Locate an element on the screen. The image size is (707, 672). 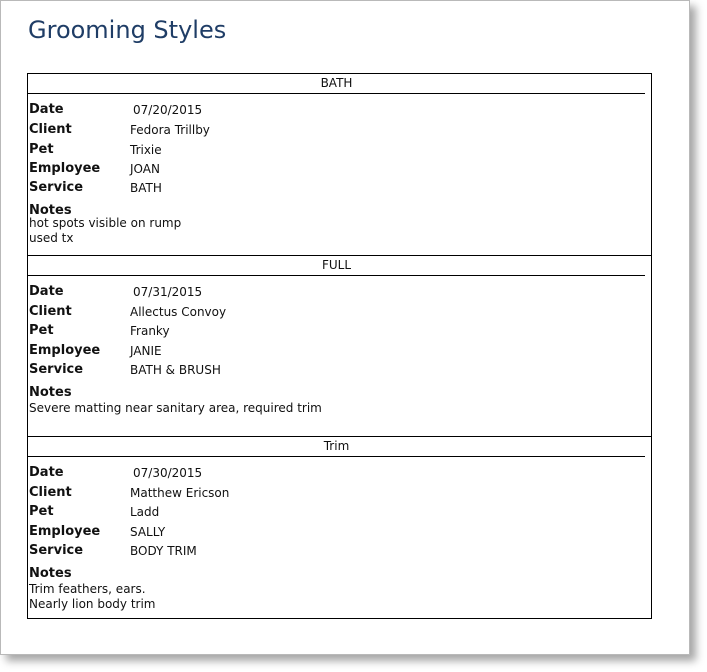
page-title: Grooming Styles is located at coordinates (127, 30).